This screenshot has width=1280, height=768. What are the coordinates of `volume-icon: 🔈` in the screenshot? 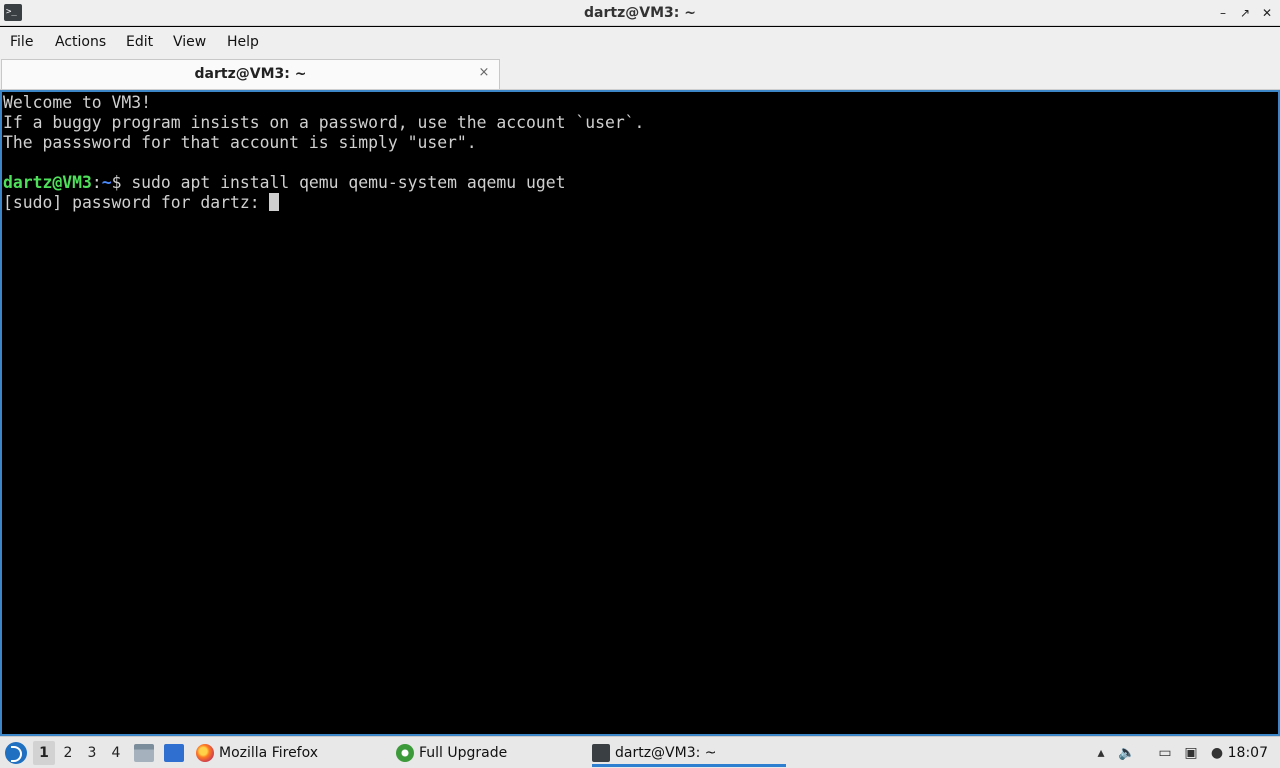 It's located at (1127, 753).